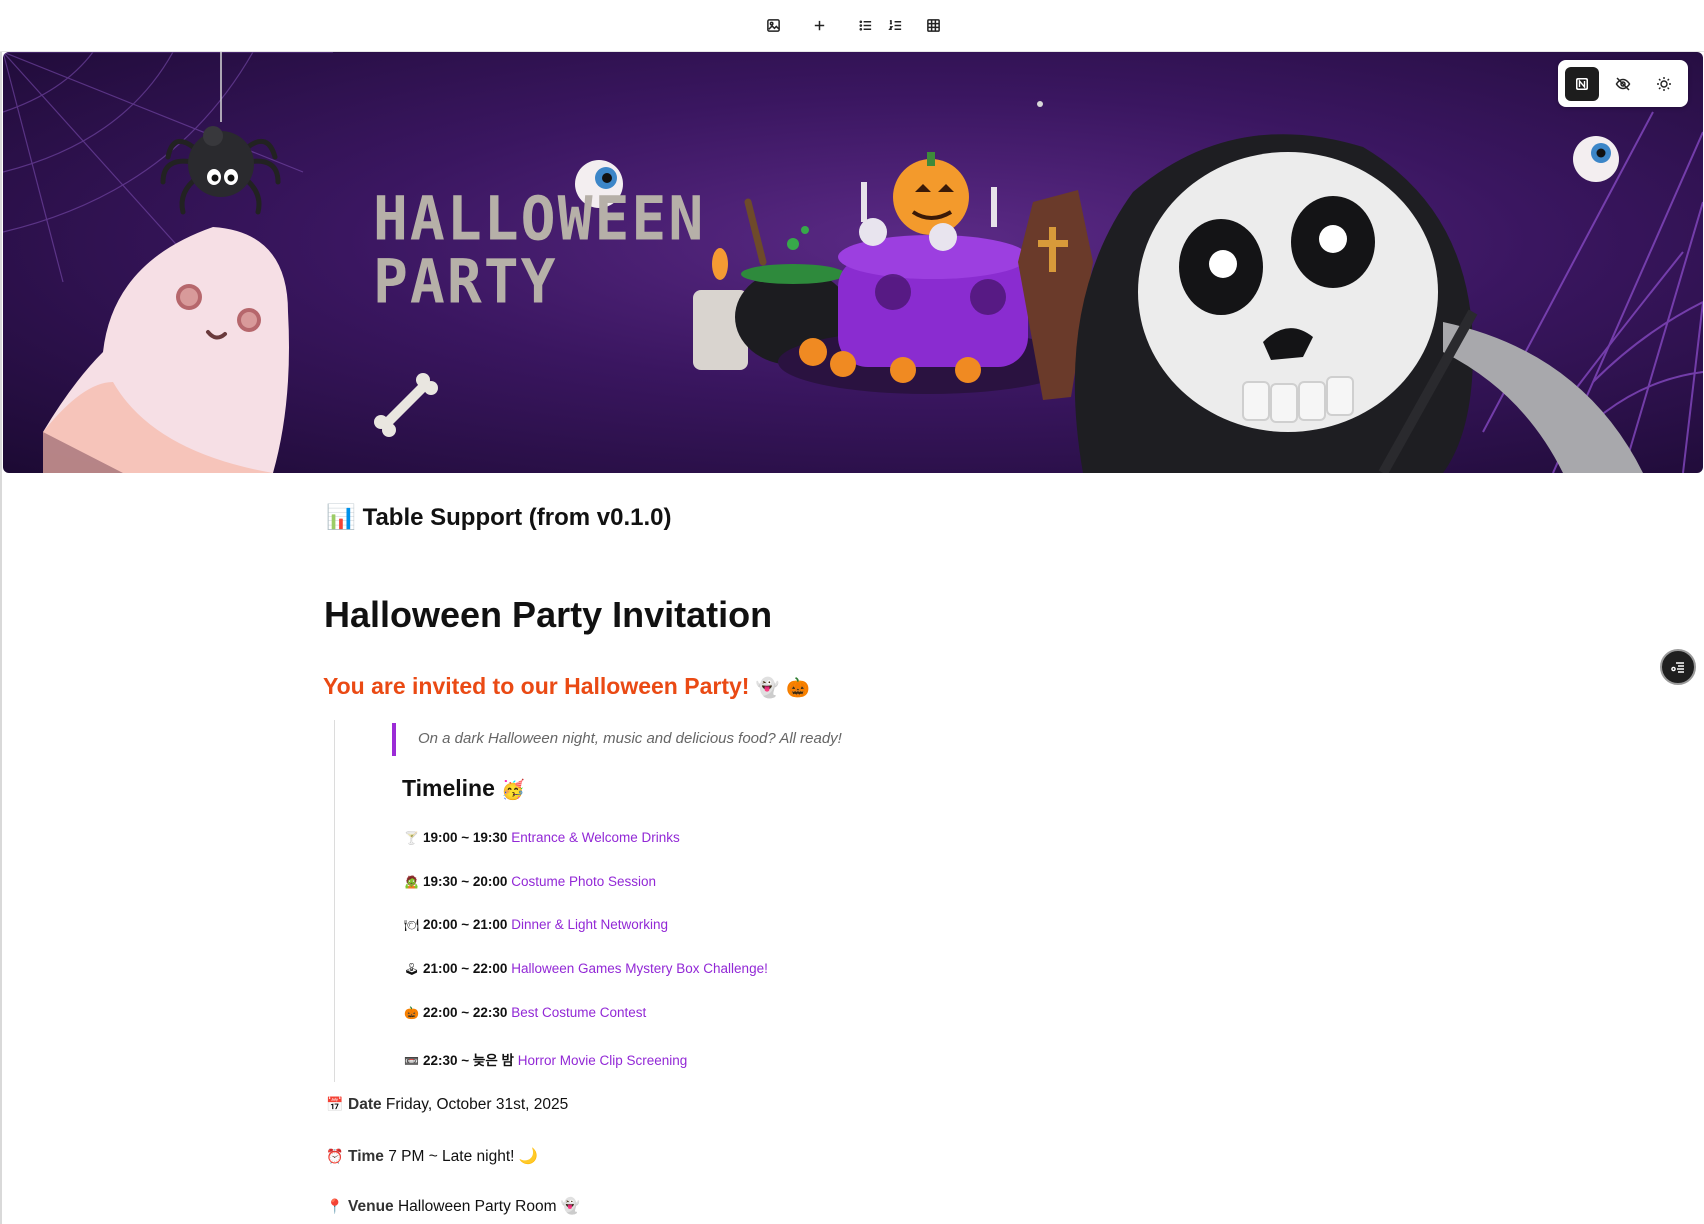 This screenshot has width=1704, height=1224. Describe the element at coordinates (465, 881) in the screenshot. I see `timeline-time: 19:30 ~ 20:00` at that location.